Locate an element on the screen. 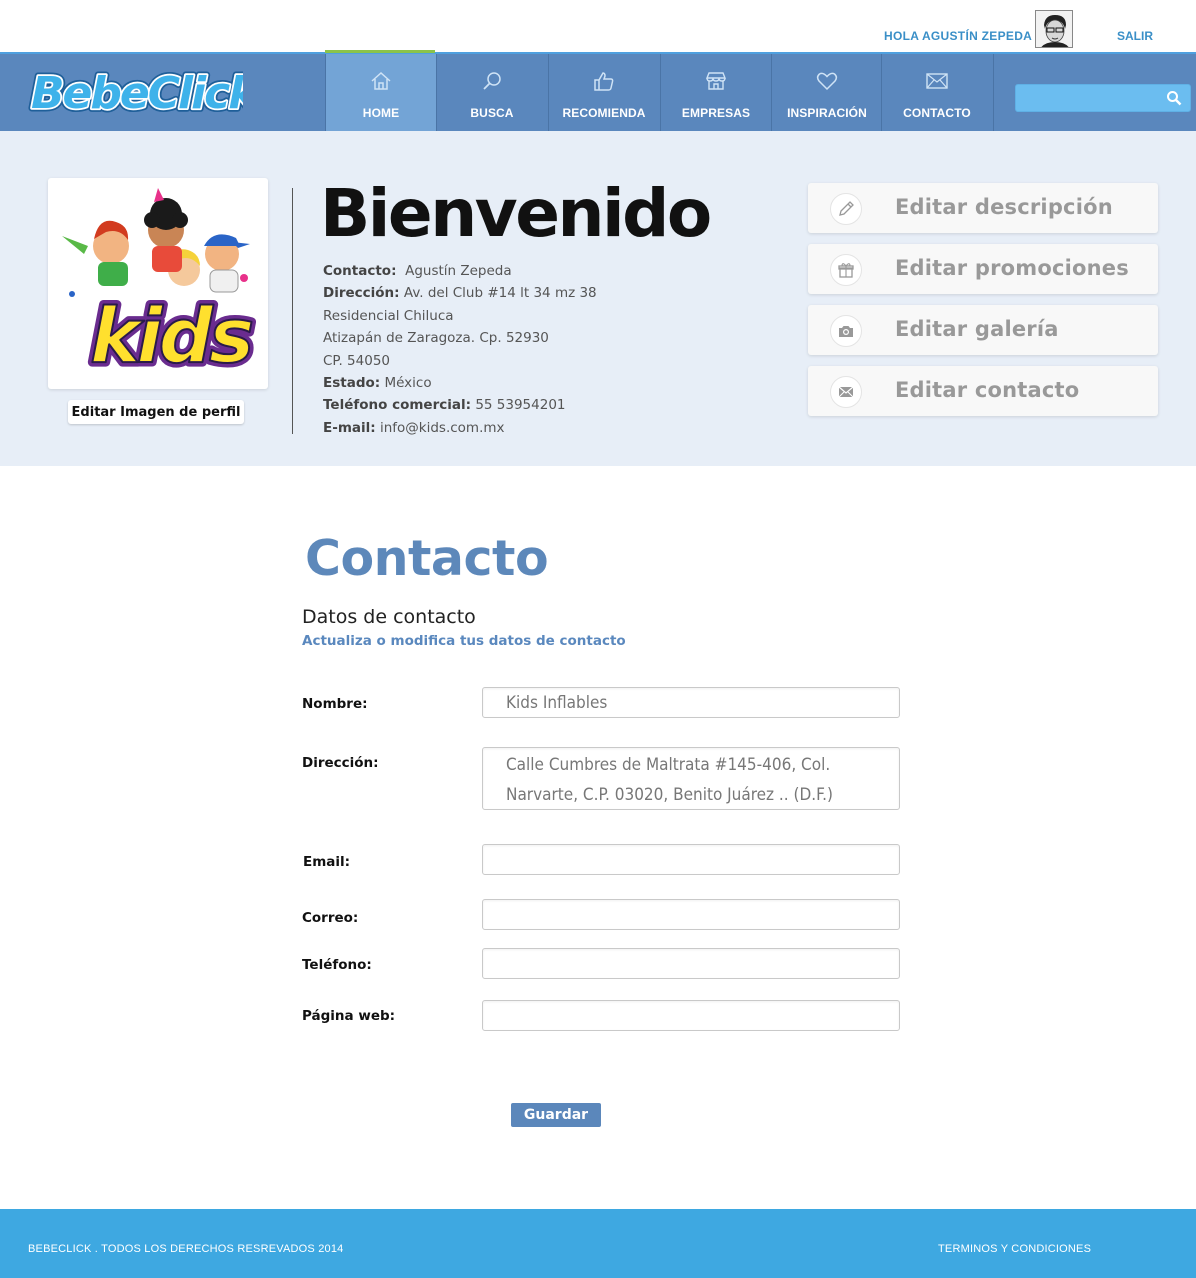 Image resolution: width=1196 pixels, height=1278 pixels. email-field-label: Email: is located at coordinates (327, 862).